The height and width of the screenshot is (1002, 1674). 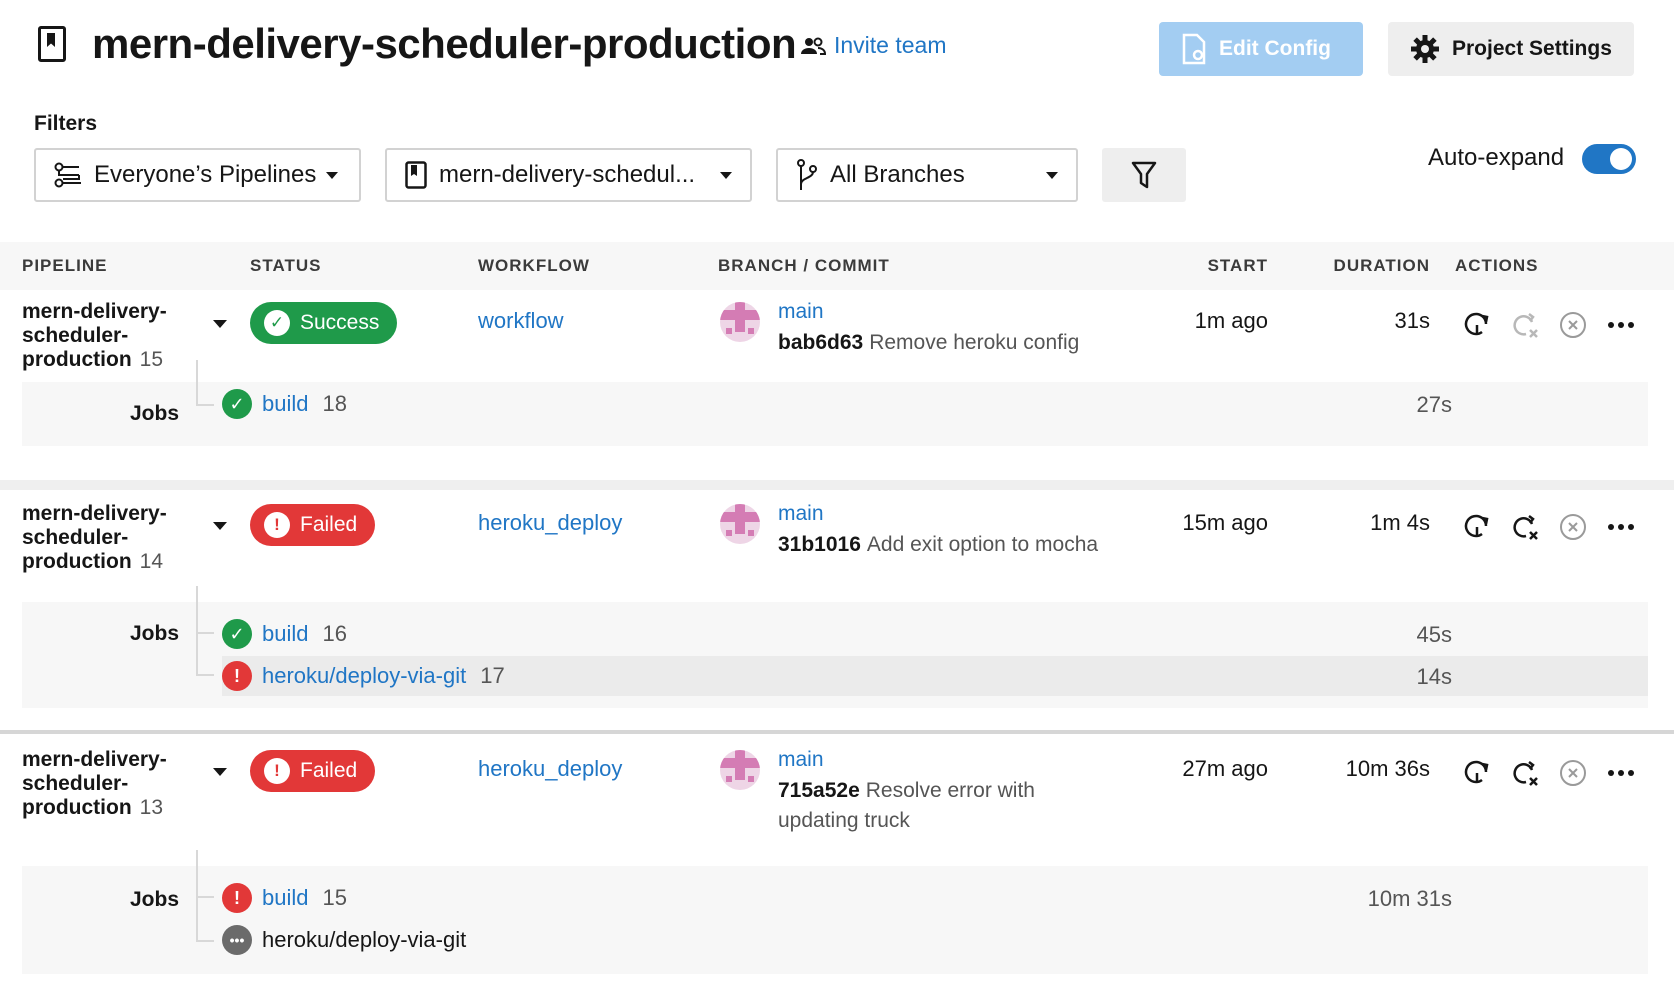 I want to click on status-badge: ✓ Success, so click(x=324, y=323).